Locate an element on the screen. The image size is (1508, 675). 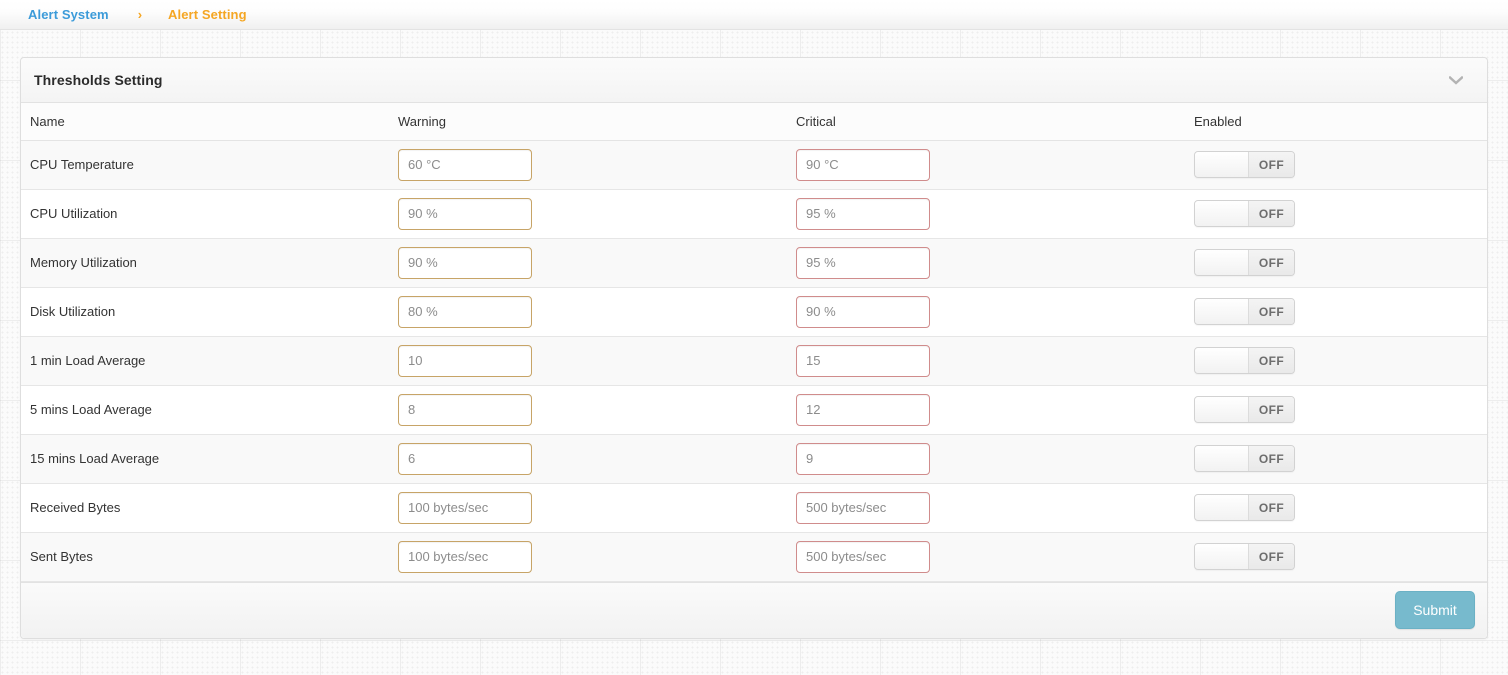
table-header-row: Name Warning Critical Enabled is located at coordinates (754, 122).